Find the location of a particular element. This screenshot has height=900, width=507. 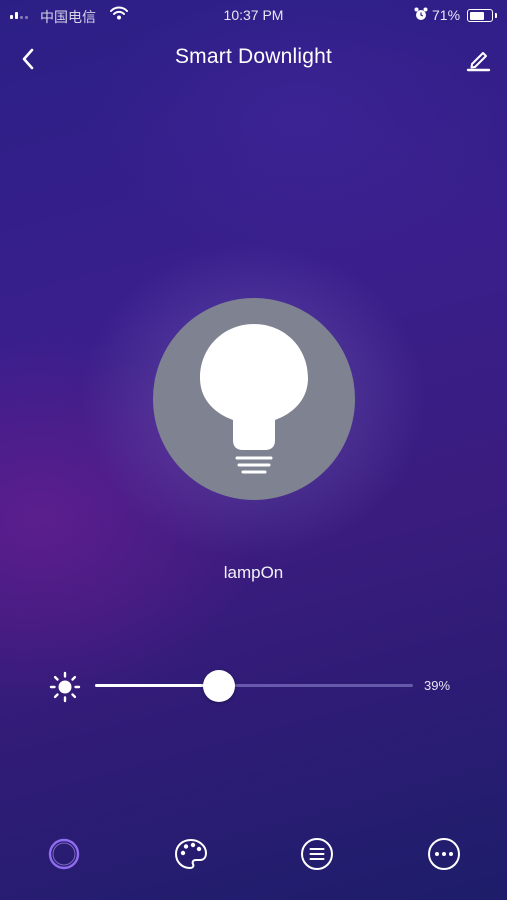

battery-icon is located at coordinates (482, 15).